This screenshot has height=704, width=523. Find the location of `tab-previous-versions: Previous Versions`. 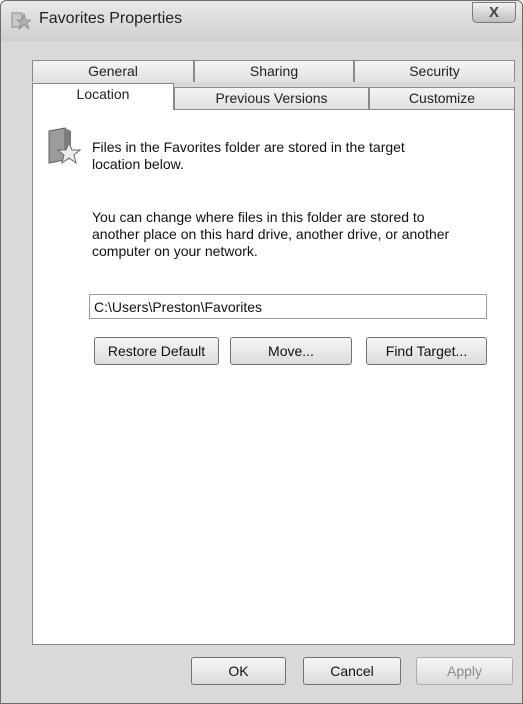

tab-previous-versions: Previous Versions is located at coordinates (271, 98).